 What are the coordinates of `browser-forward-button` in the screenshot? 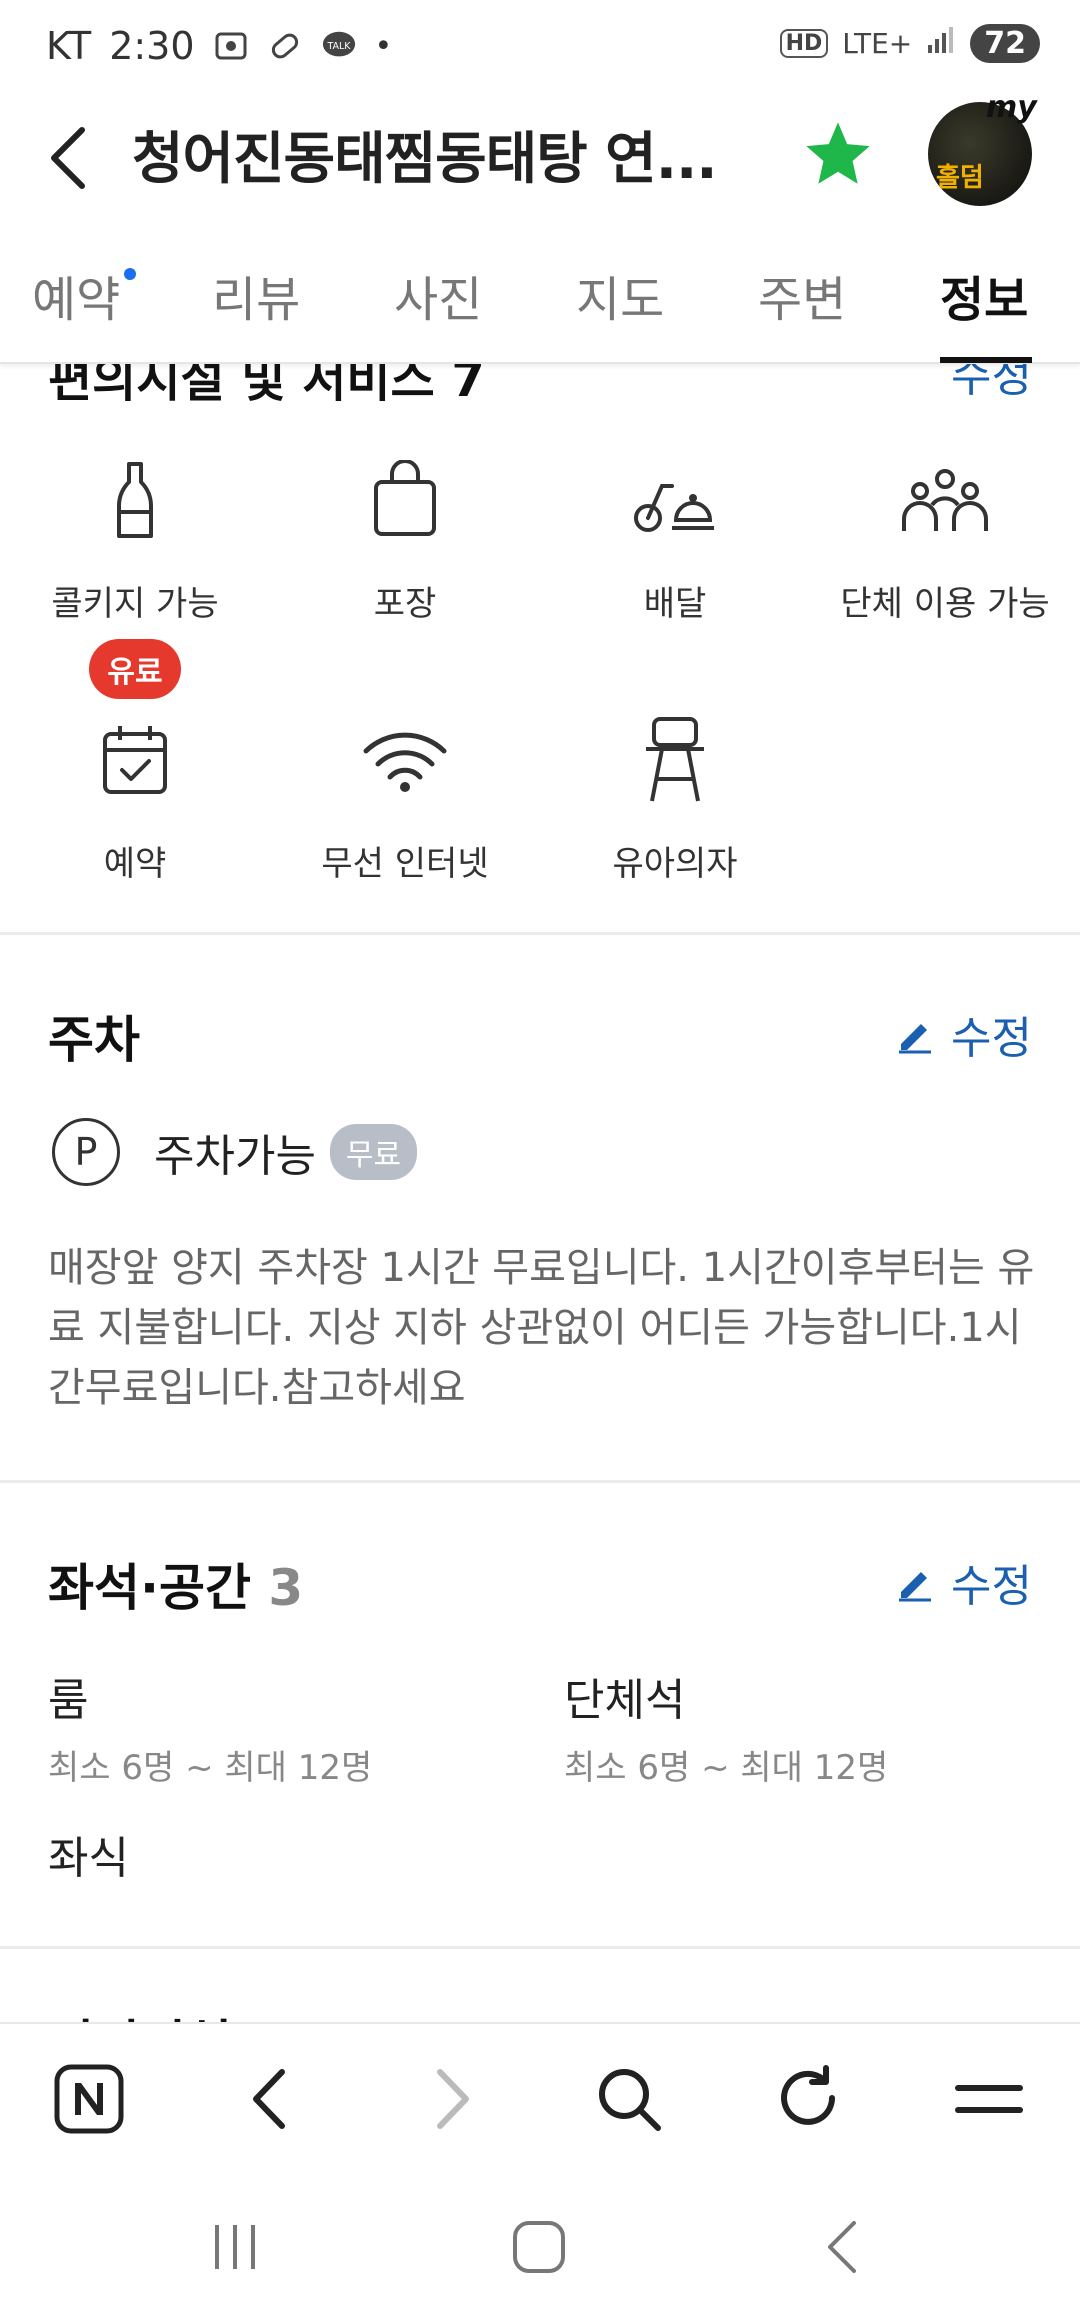 It's located at (453, 2099).